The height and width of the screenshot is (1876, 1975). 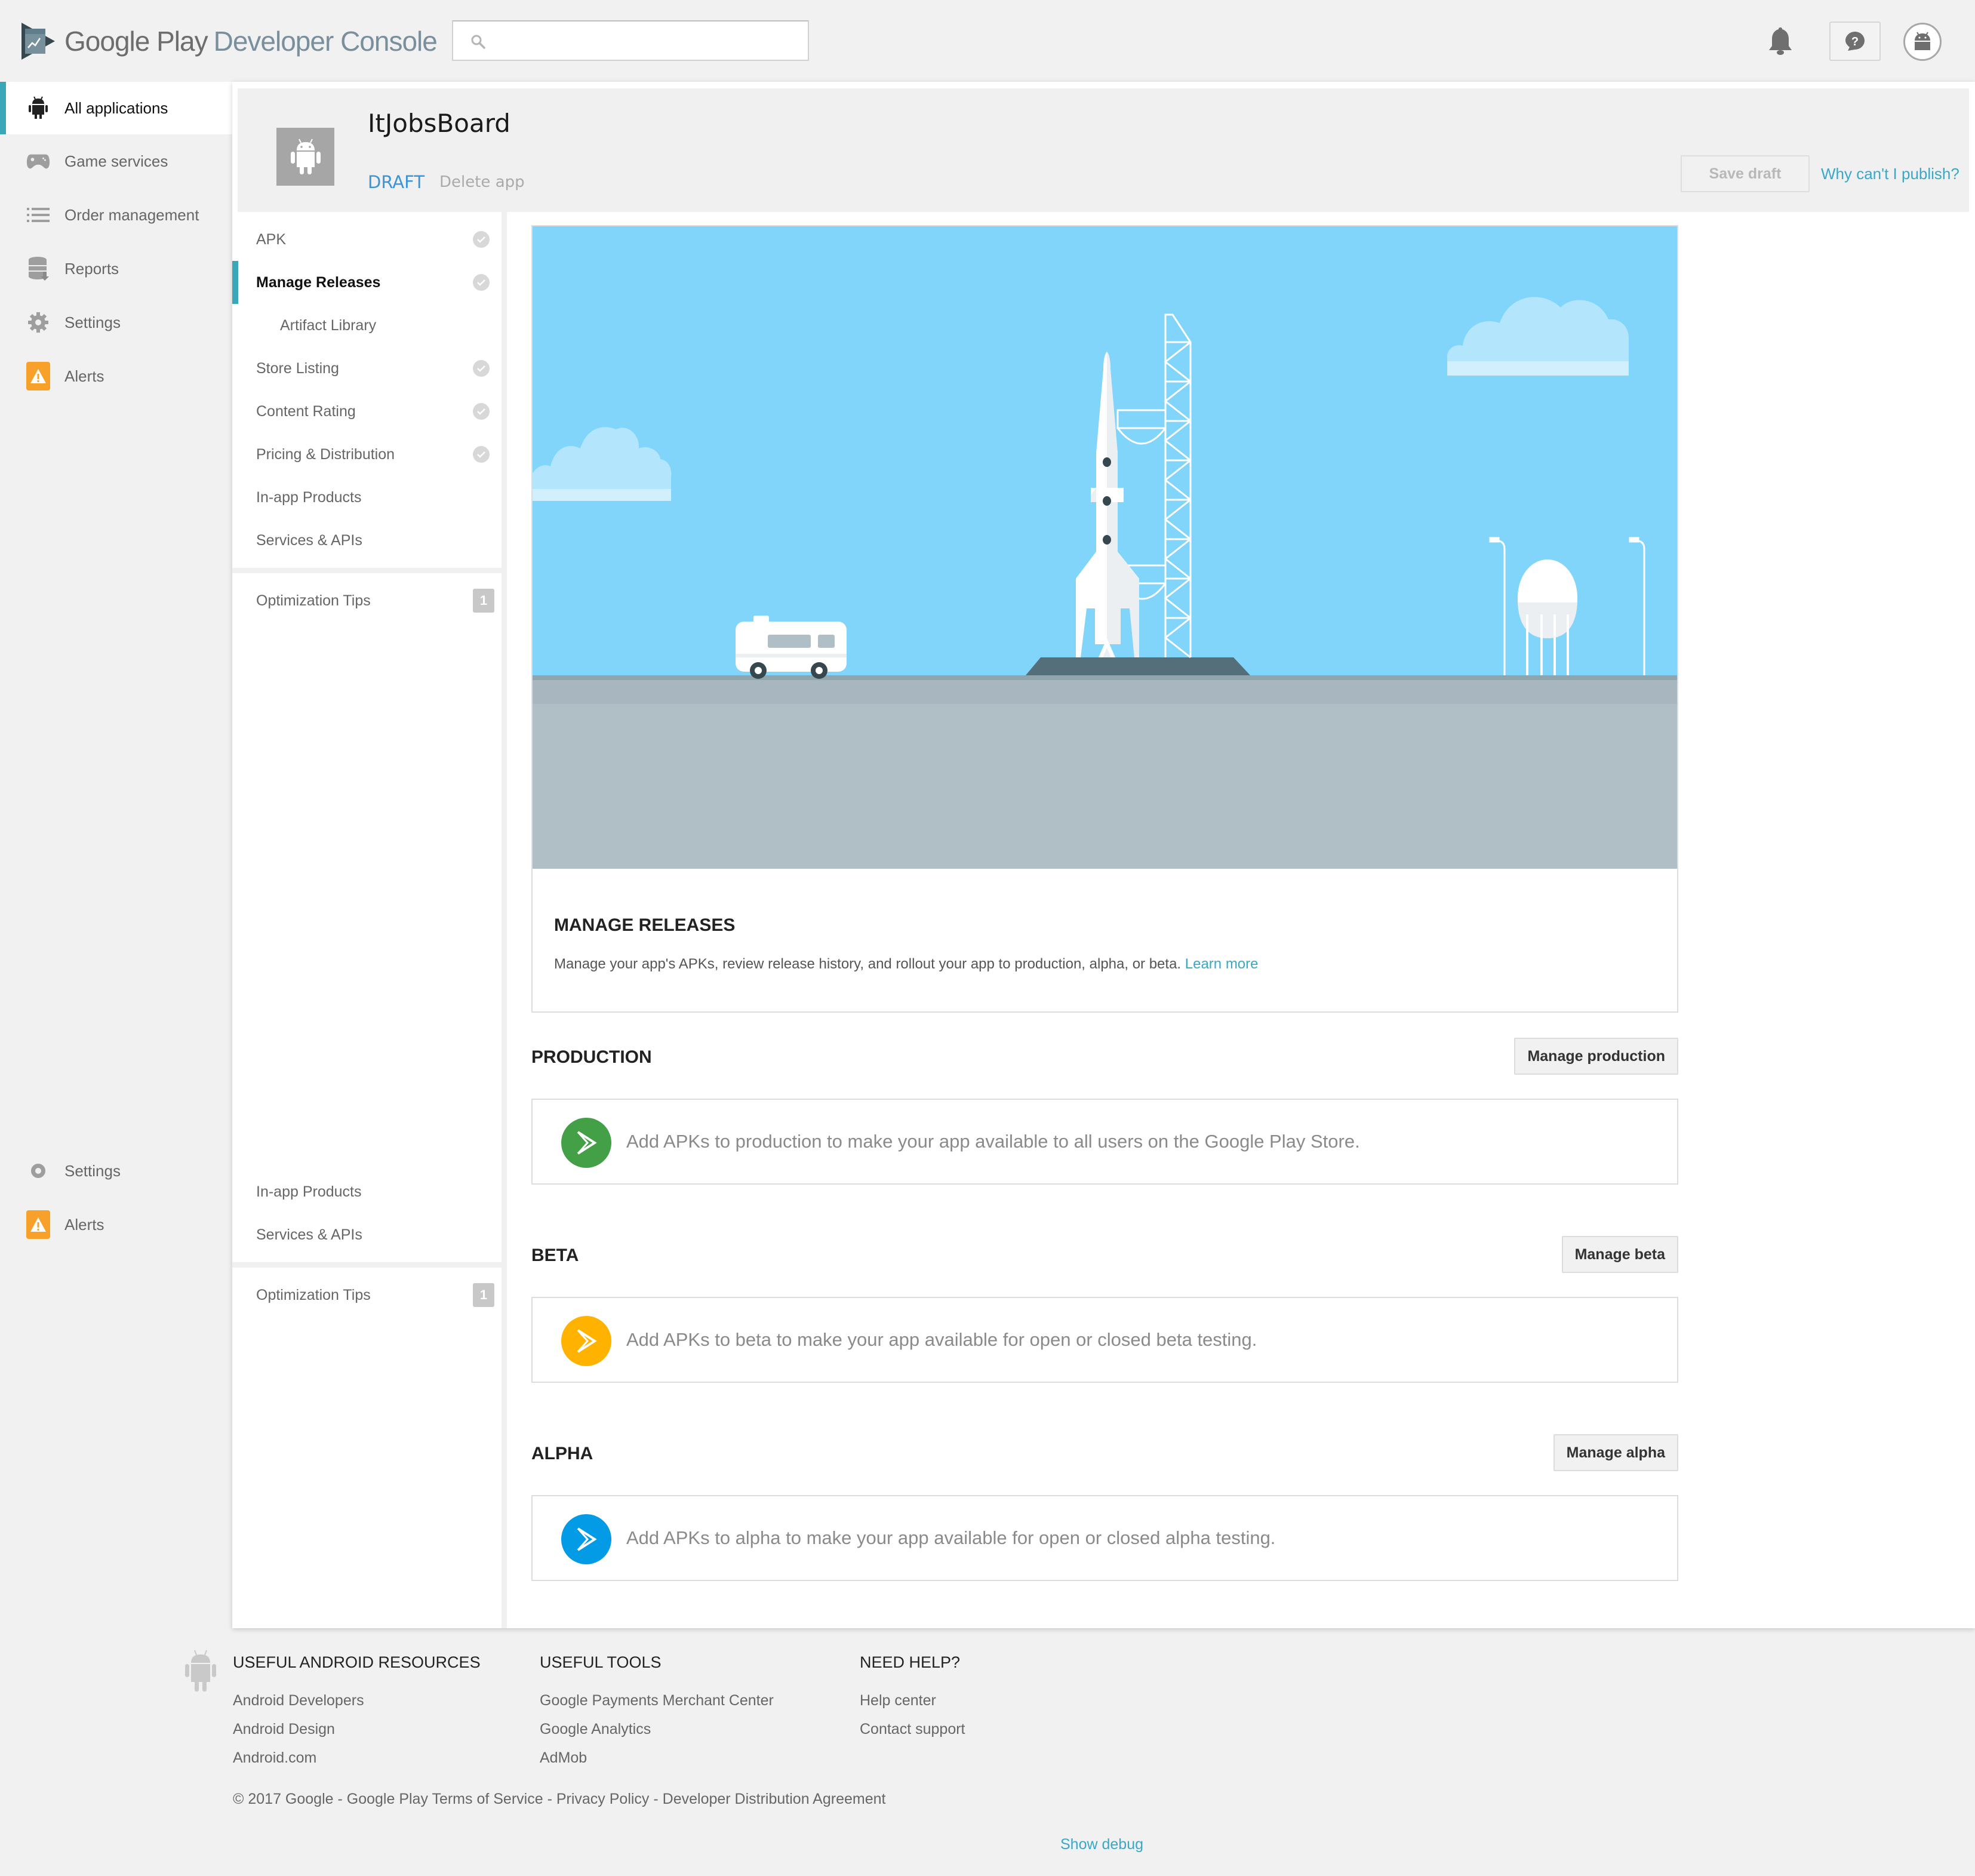 What do you see at coordinates (367, 1295) in the screenshot?
I see `subnav-item-optimization-duplicate: Optimization Tips 1` at bounding box center [367, 1295].